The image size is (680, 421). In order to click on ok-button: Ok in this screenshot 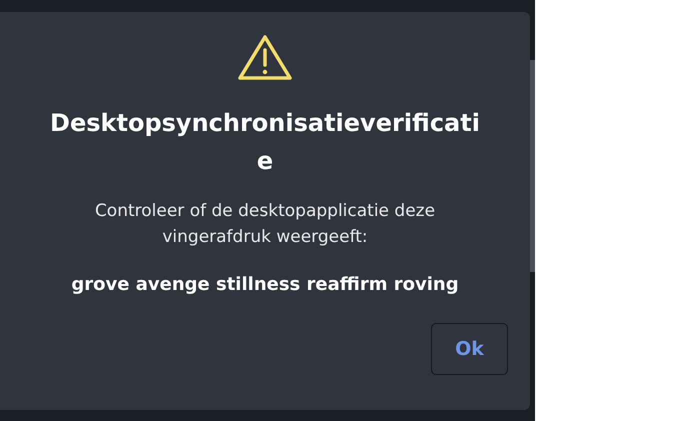, I will do `click(469, 349)`.